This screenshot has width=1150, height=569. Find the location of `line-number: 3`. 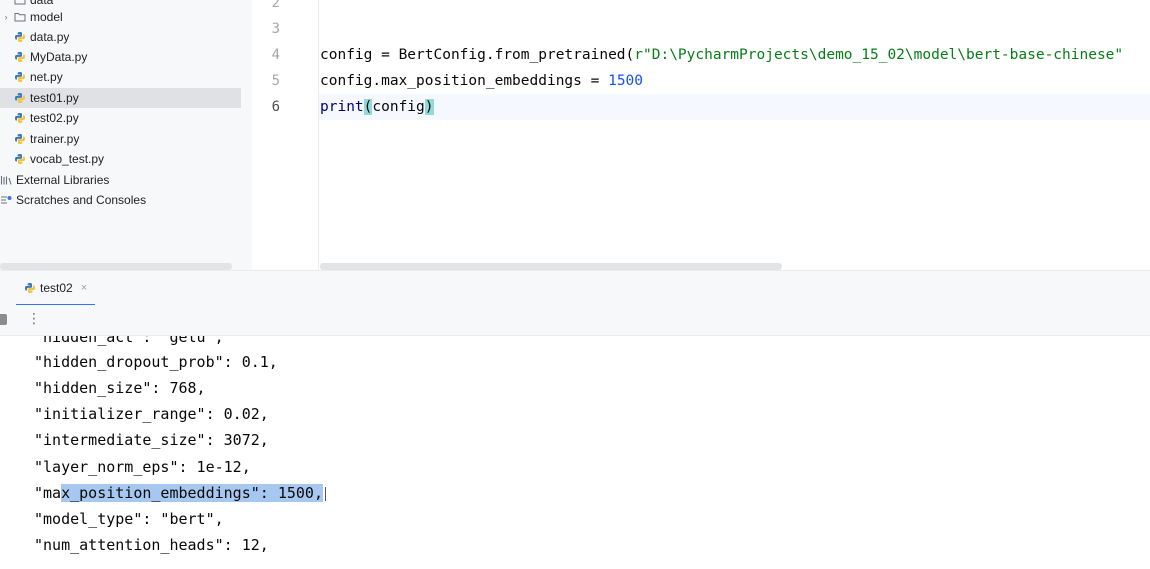

line-number: 3 is located at coordinates (275, 29).